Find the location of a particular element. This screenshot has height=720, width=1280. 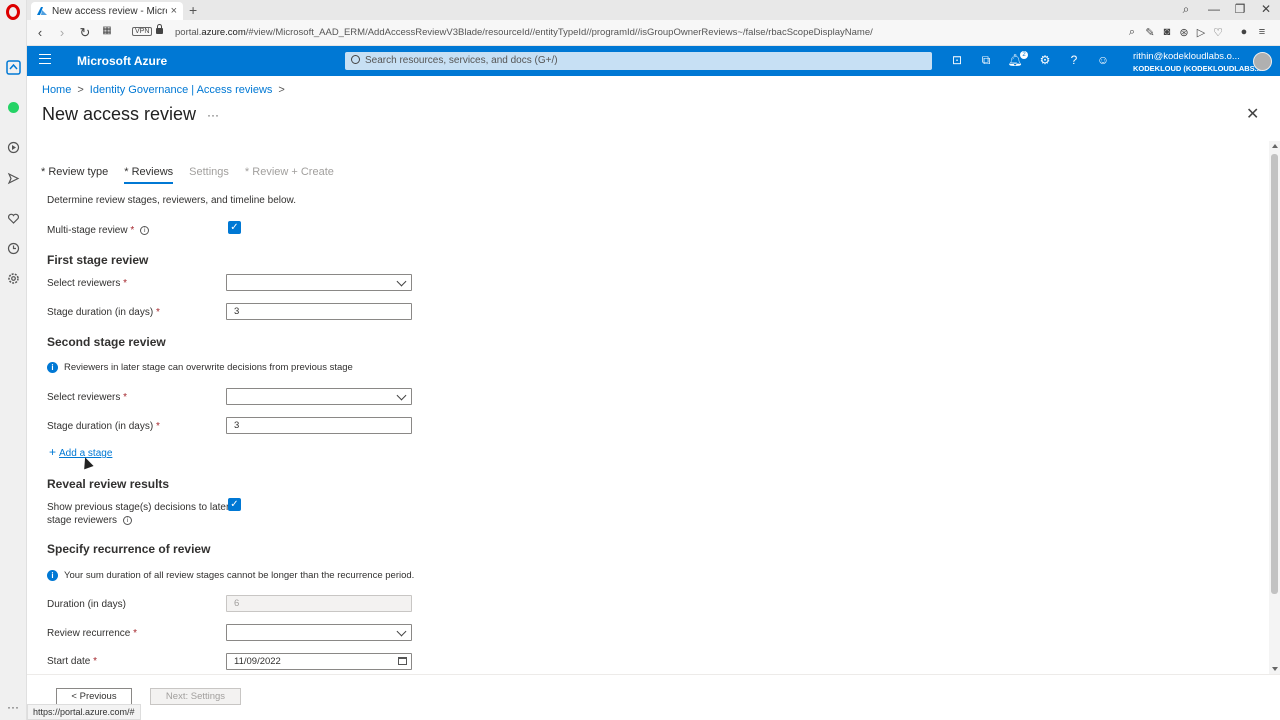

tab-review-type: * Review type is located at coordinates (74, 175).